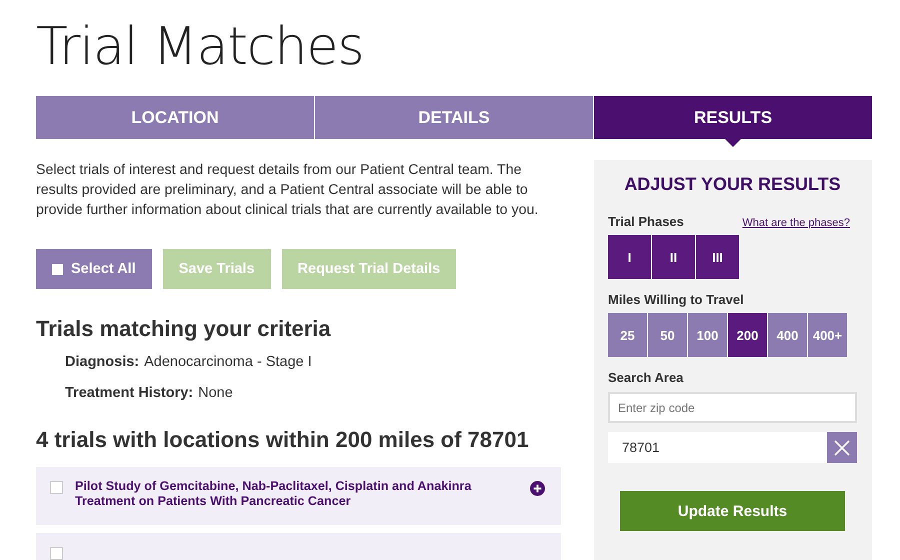 This screenshot has height=560, width=900. I want to click on zip-code-field: Enter zip code, so click(732, 407).